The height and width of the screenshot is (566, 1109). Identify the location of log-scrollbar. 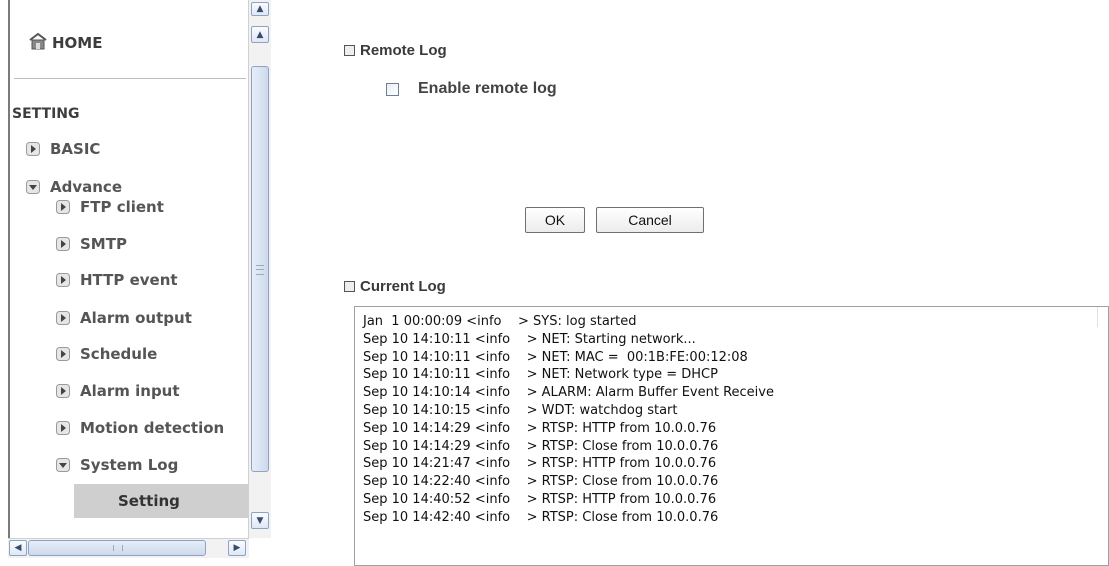
(1101, 317).